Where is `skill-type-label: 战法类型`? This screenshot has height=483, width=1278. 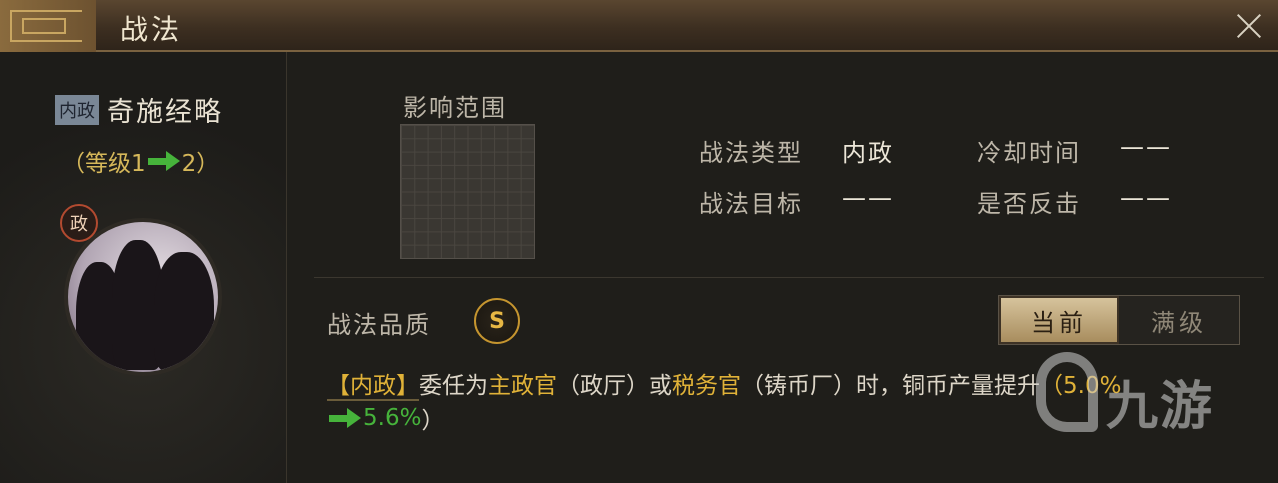
skill-type-label: 战法类型 is located at coordinates (751, 153).